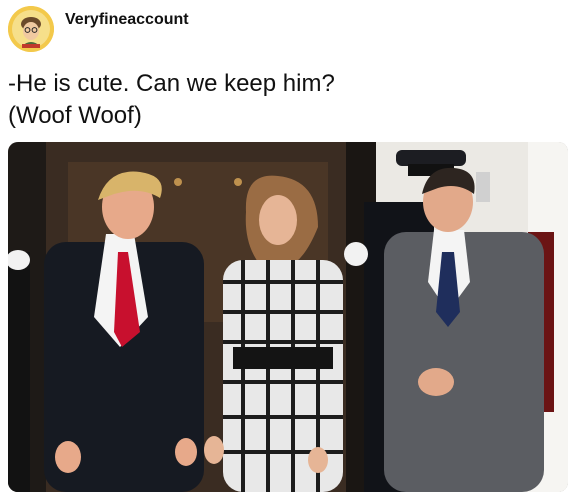 Image resolution: width=570 pixels, height=494 pixels. I want to click on caption-line-2: (Woof Woof), so click(75, 115).